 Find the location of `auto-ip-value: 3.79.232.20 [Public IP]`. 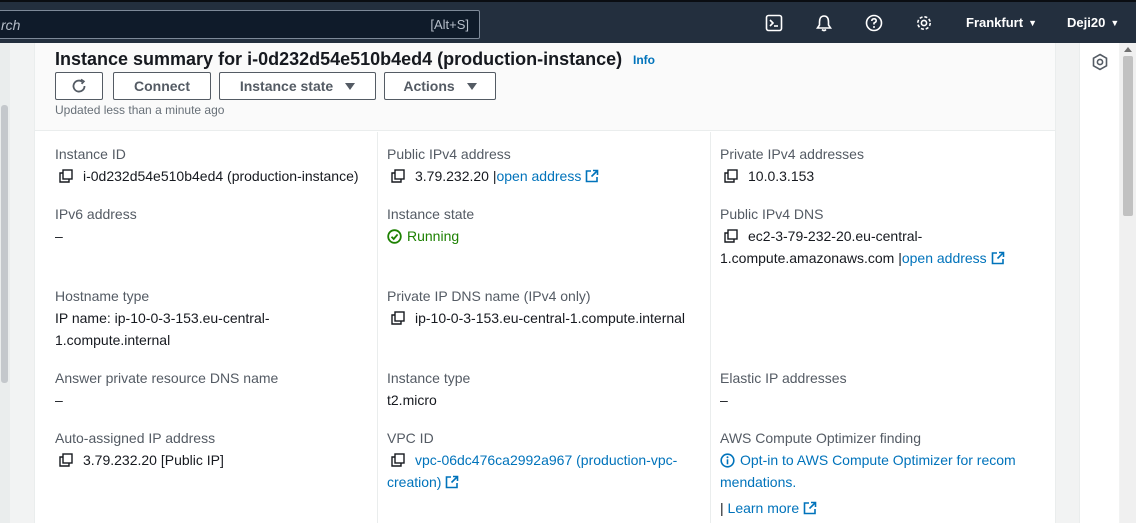

auto-ip-value: 3.79.232.20 [Public IP] is located at coordinates (141, 460).